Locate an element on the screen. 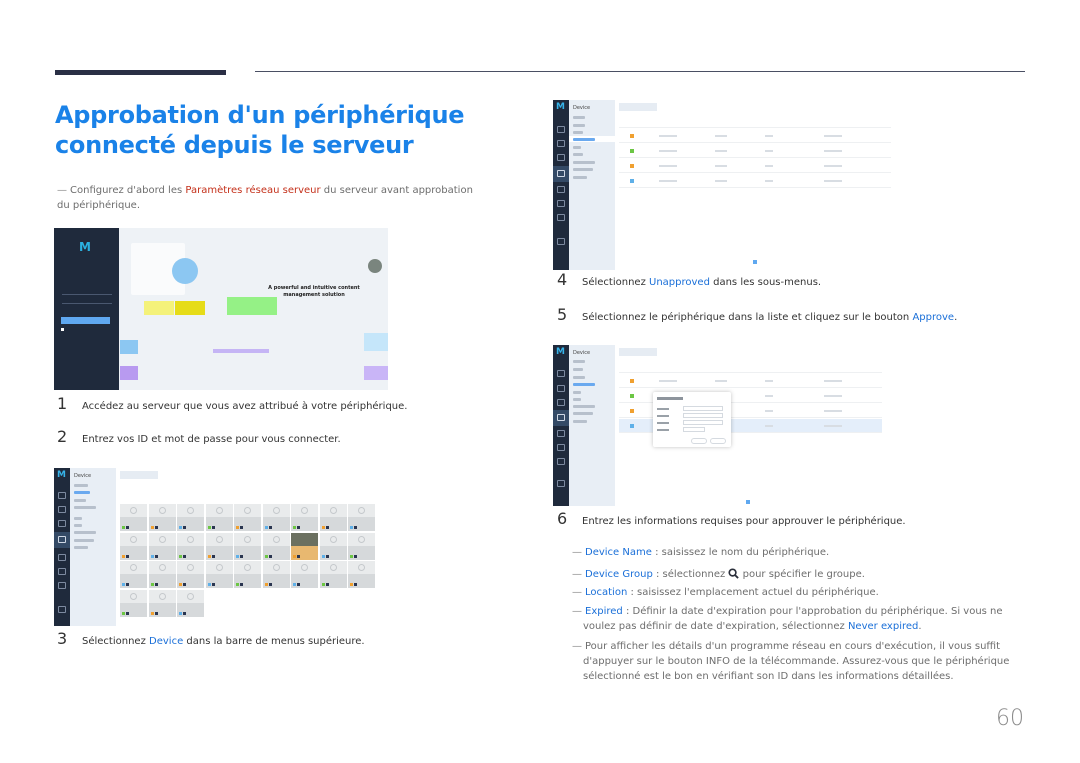 The width and height of the screenshot is (1080, 763). unapproved-list-screenshot: M Device is located at coordinates (724, 185).